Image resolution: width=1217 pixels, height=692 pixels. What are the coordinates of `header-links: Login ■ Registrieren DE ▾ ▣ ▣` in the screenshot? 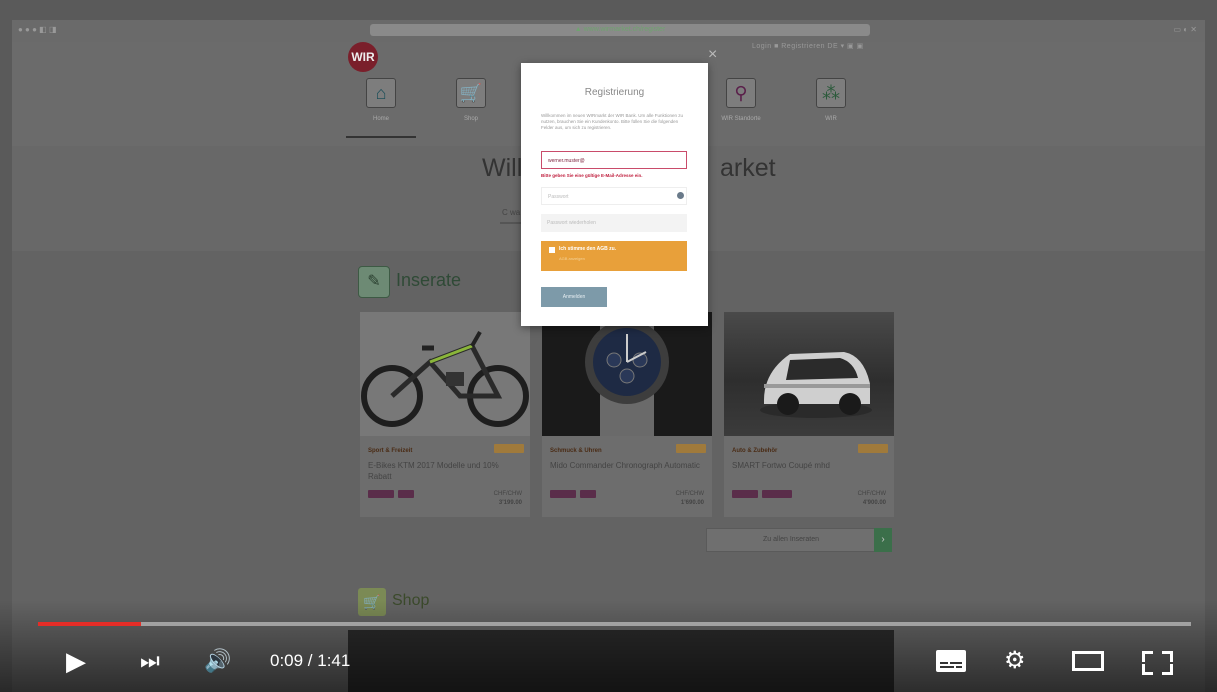 It's located at (808, 46).